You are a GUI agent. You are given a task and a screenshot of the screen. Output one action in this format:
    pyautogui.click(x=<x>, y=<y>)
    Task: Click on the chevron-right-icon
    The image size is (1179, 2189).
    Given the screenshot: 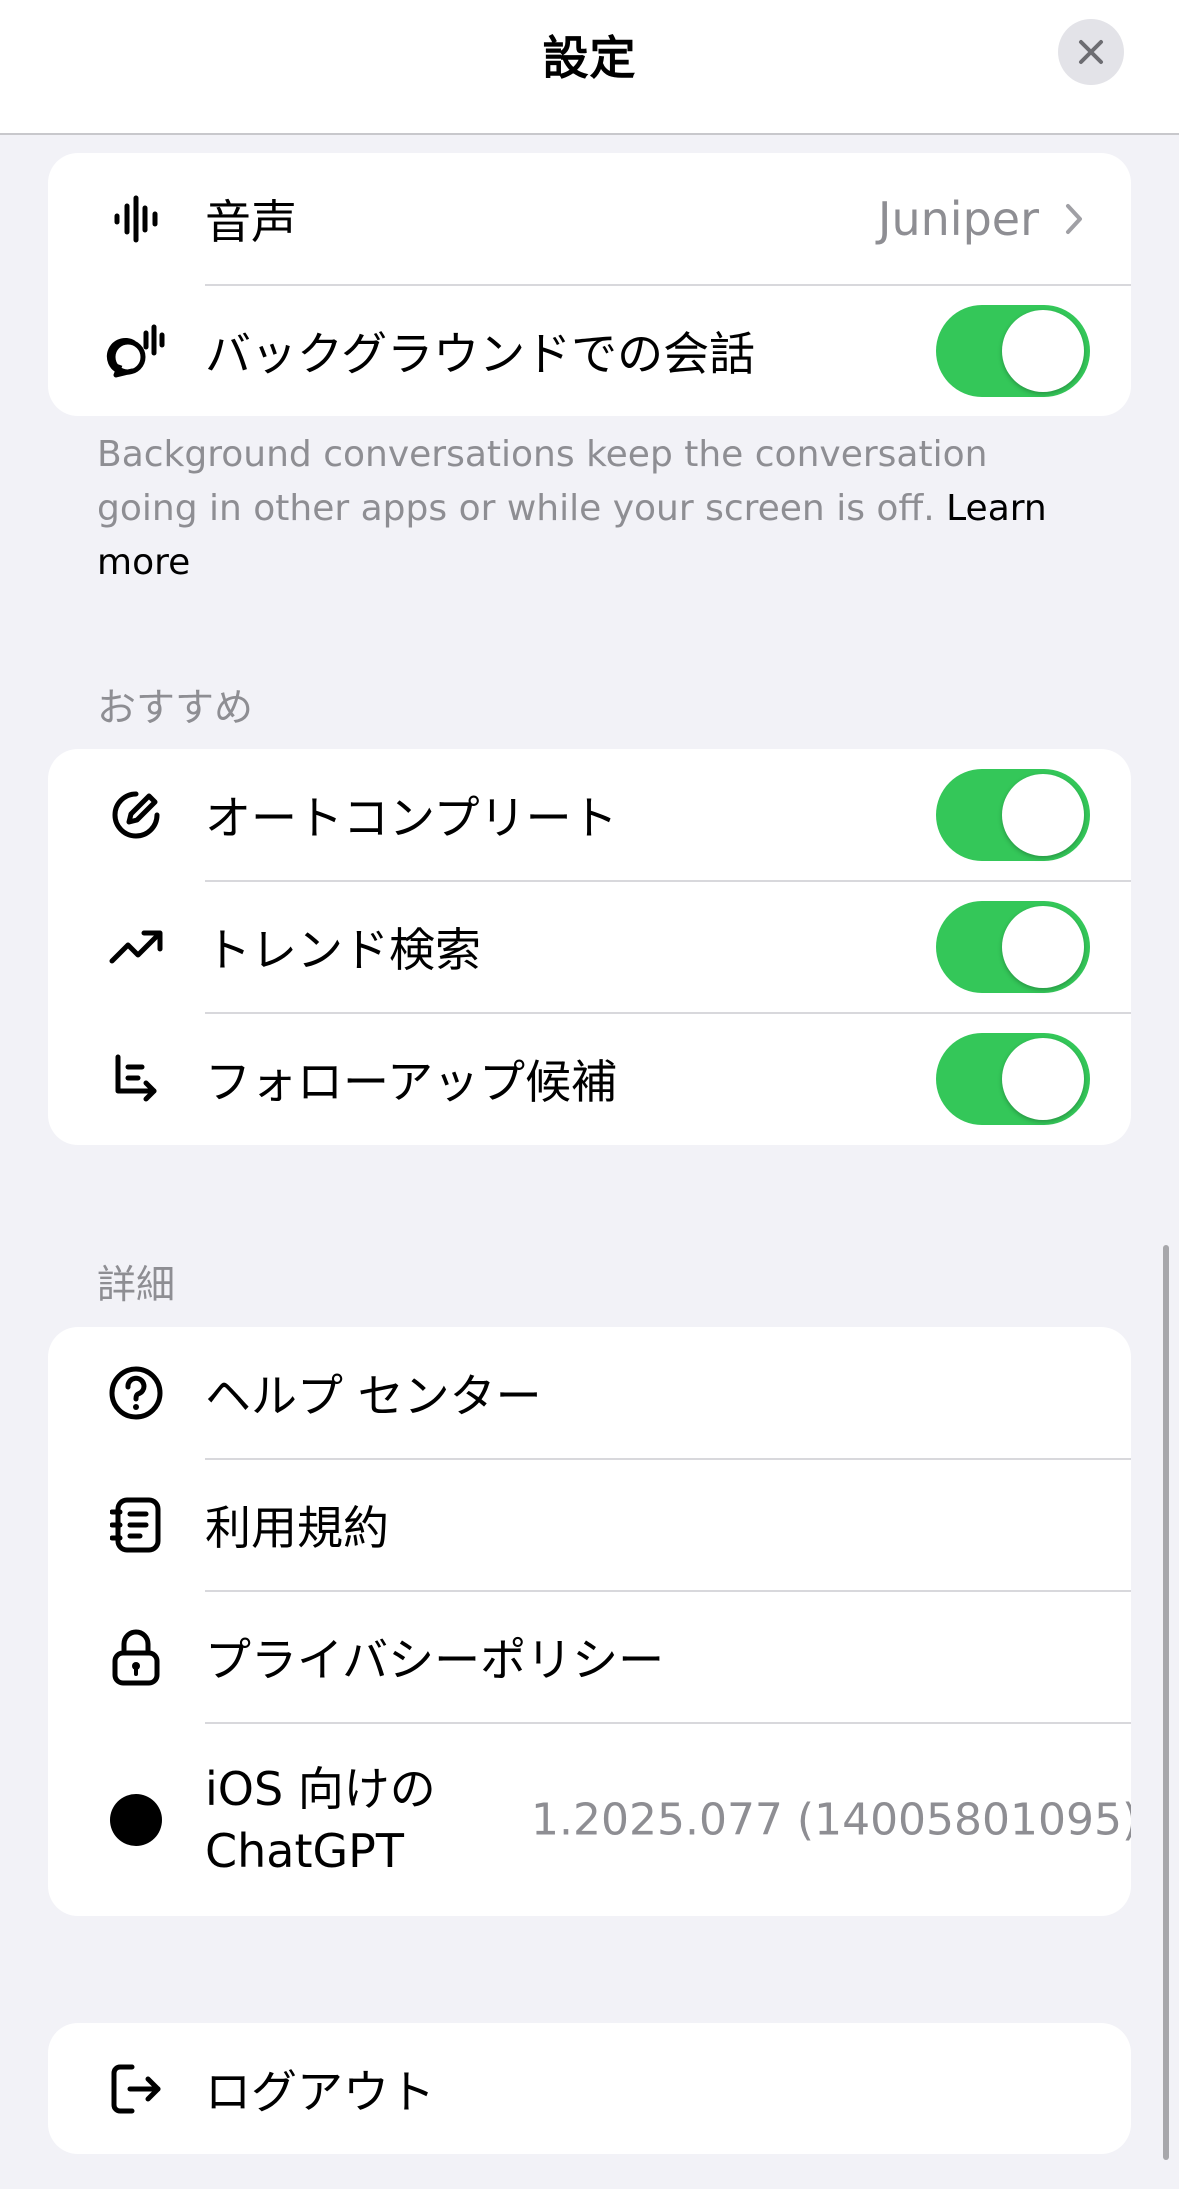 What is the action you would take?
    pyautogui.click(x=1074, y=219)
    